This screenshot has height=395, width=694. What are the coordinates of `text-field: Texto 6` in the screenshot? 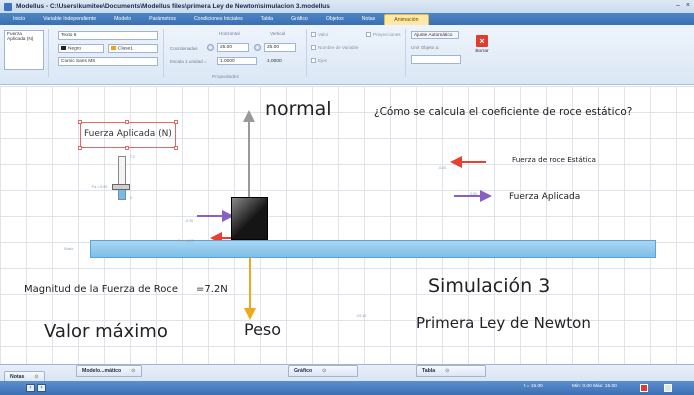 It's located at (108, 35).